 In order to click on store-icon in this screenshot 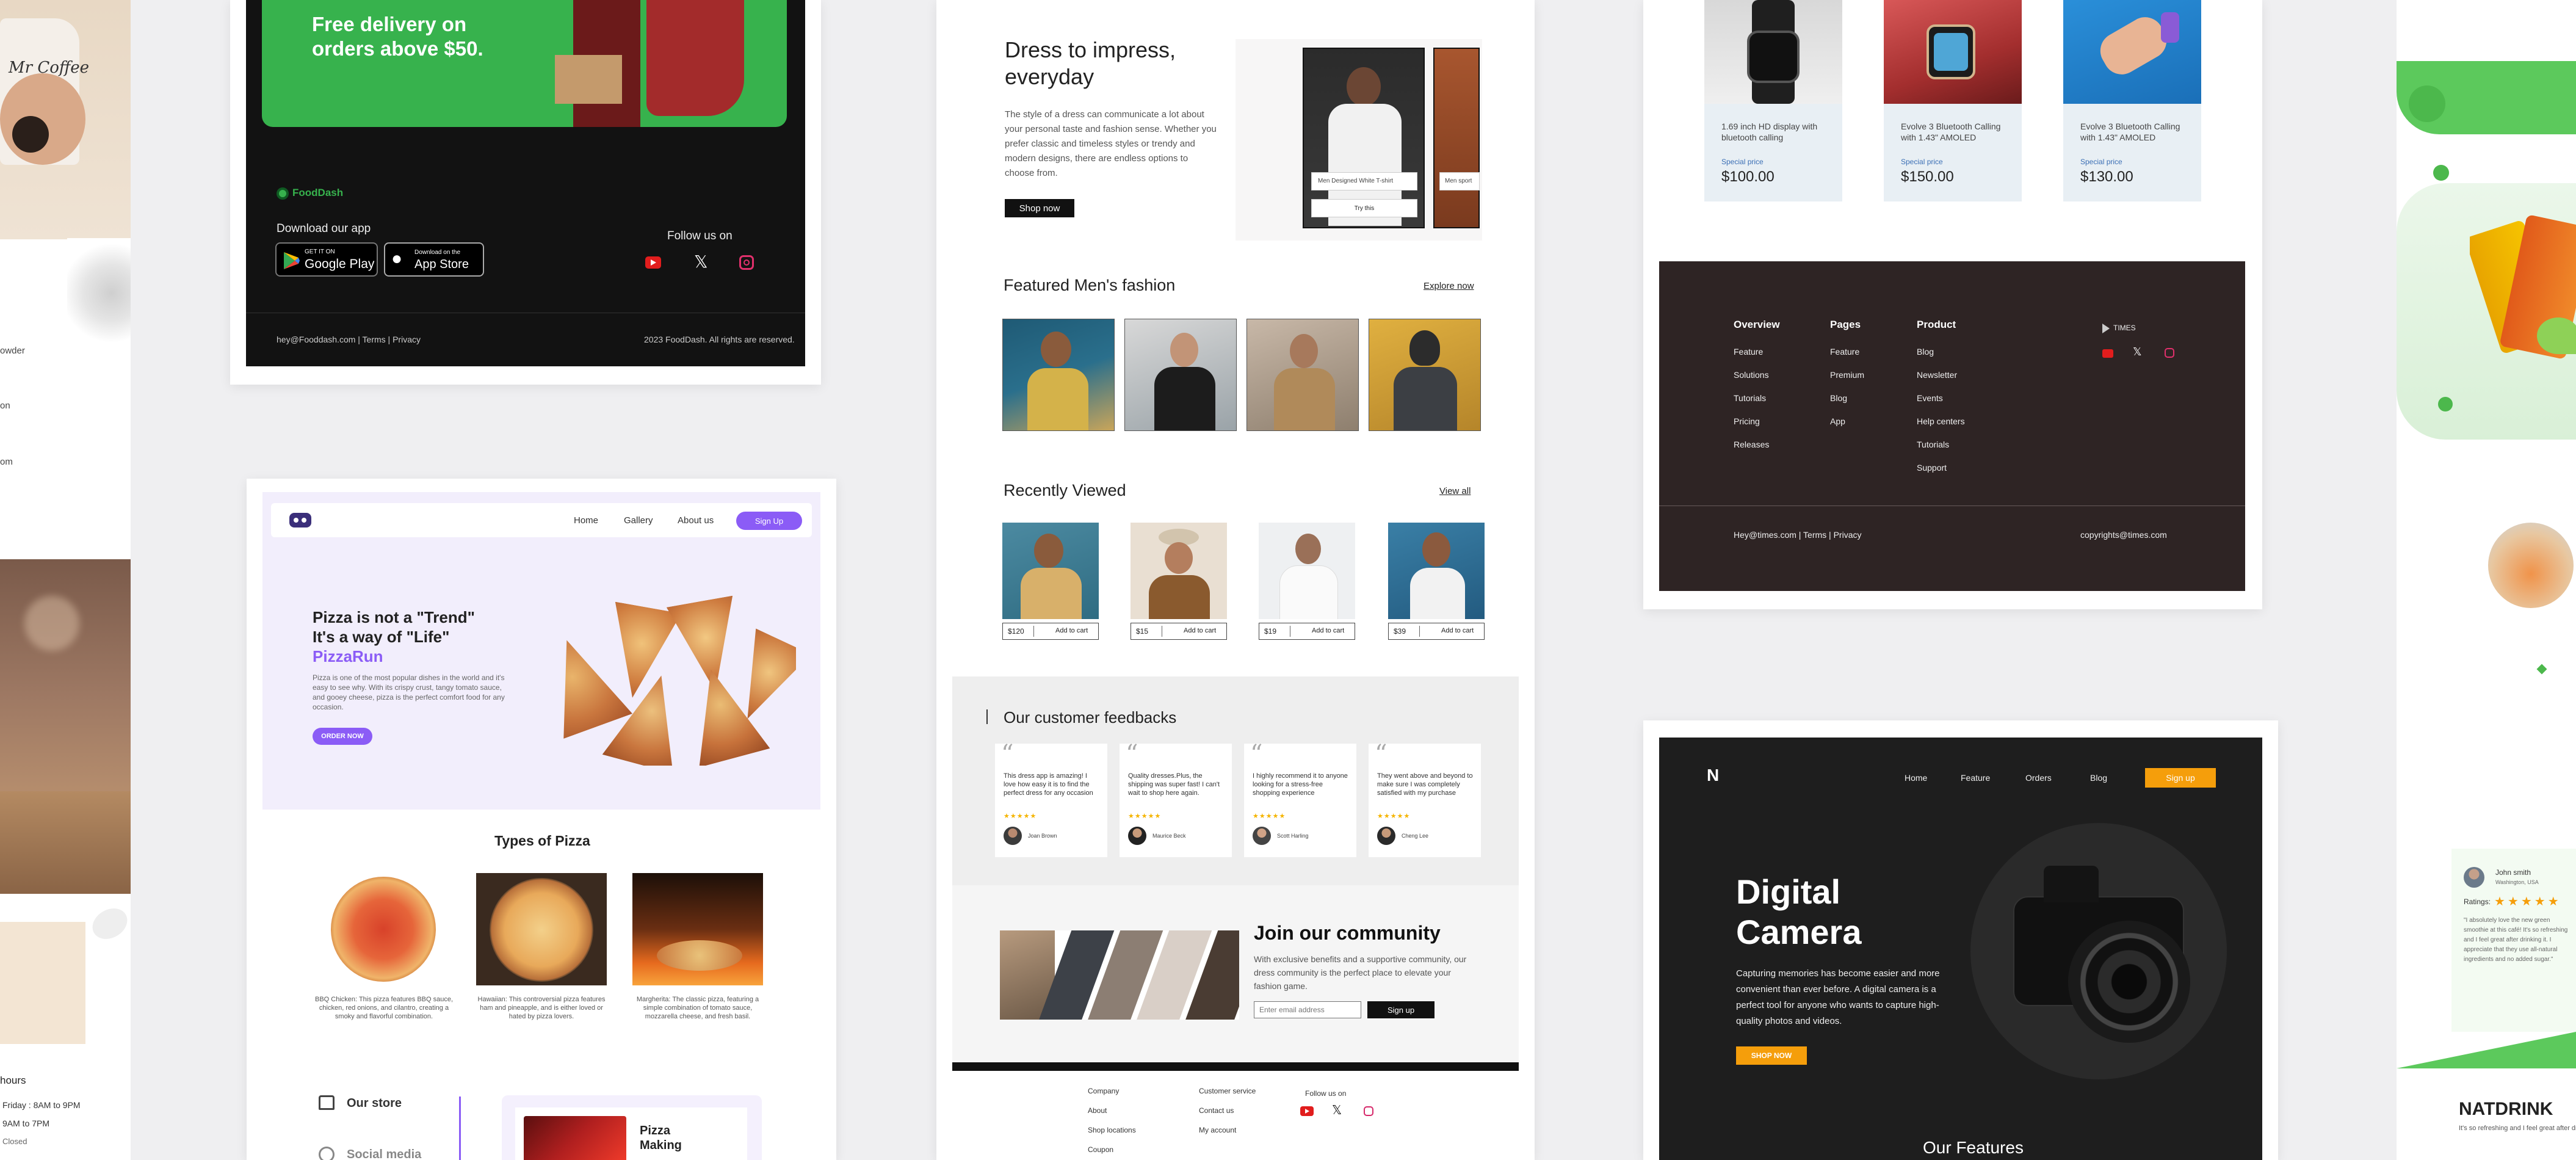, I will do `click(327, 1102)`.